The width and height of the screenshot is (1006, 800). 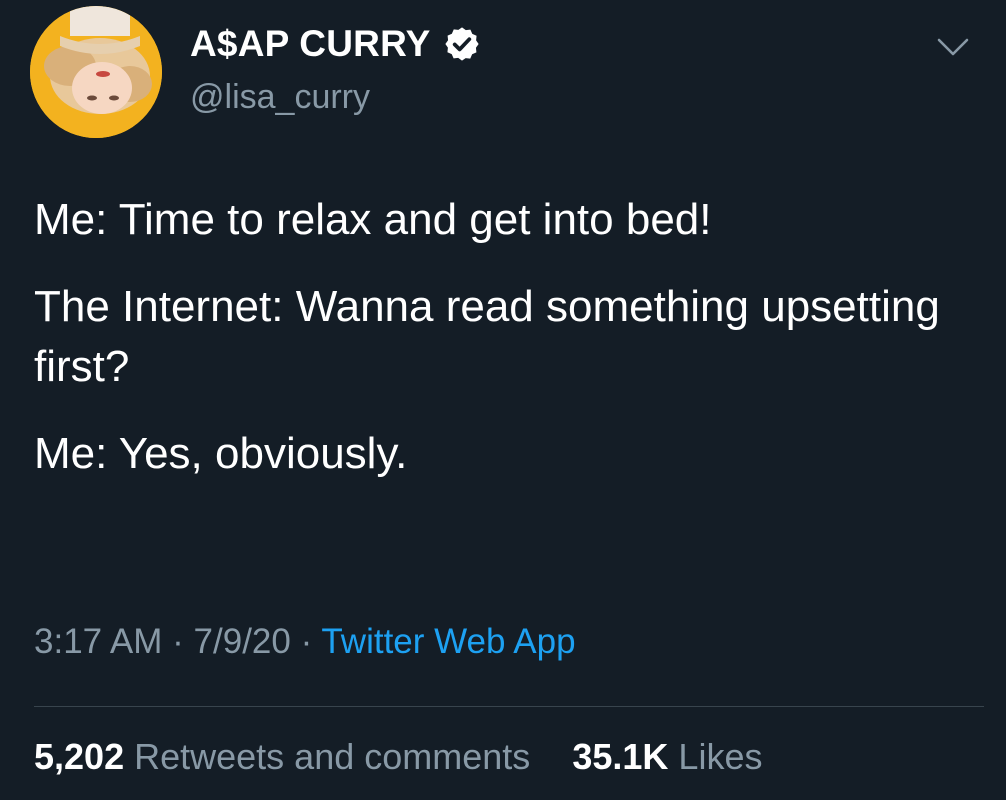 What do you see at coordinates (221, 453) in the screenshot?
I see `tweet-line: Me: Yes, obviously.` at bounding box center [221, 453].